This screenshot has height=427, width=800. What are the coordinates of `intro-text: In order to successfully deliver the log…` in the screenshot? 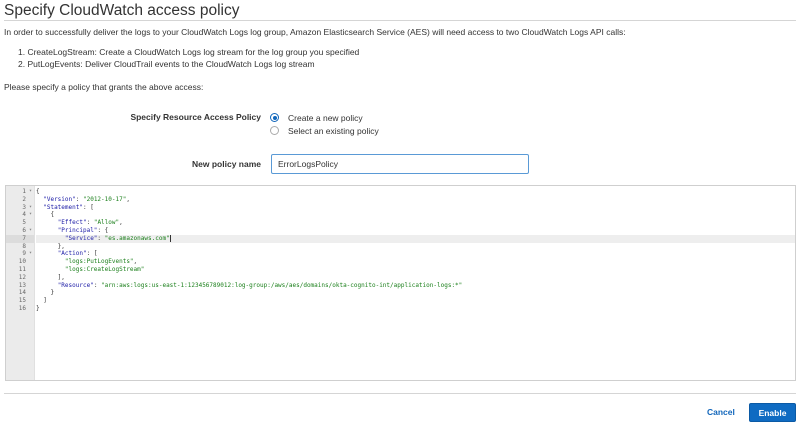 It's located at (315, 32).